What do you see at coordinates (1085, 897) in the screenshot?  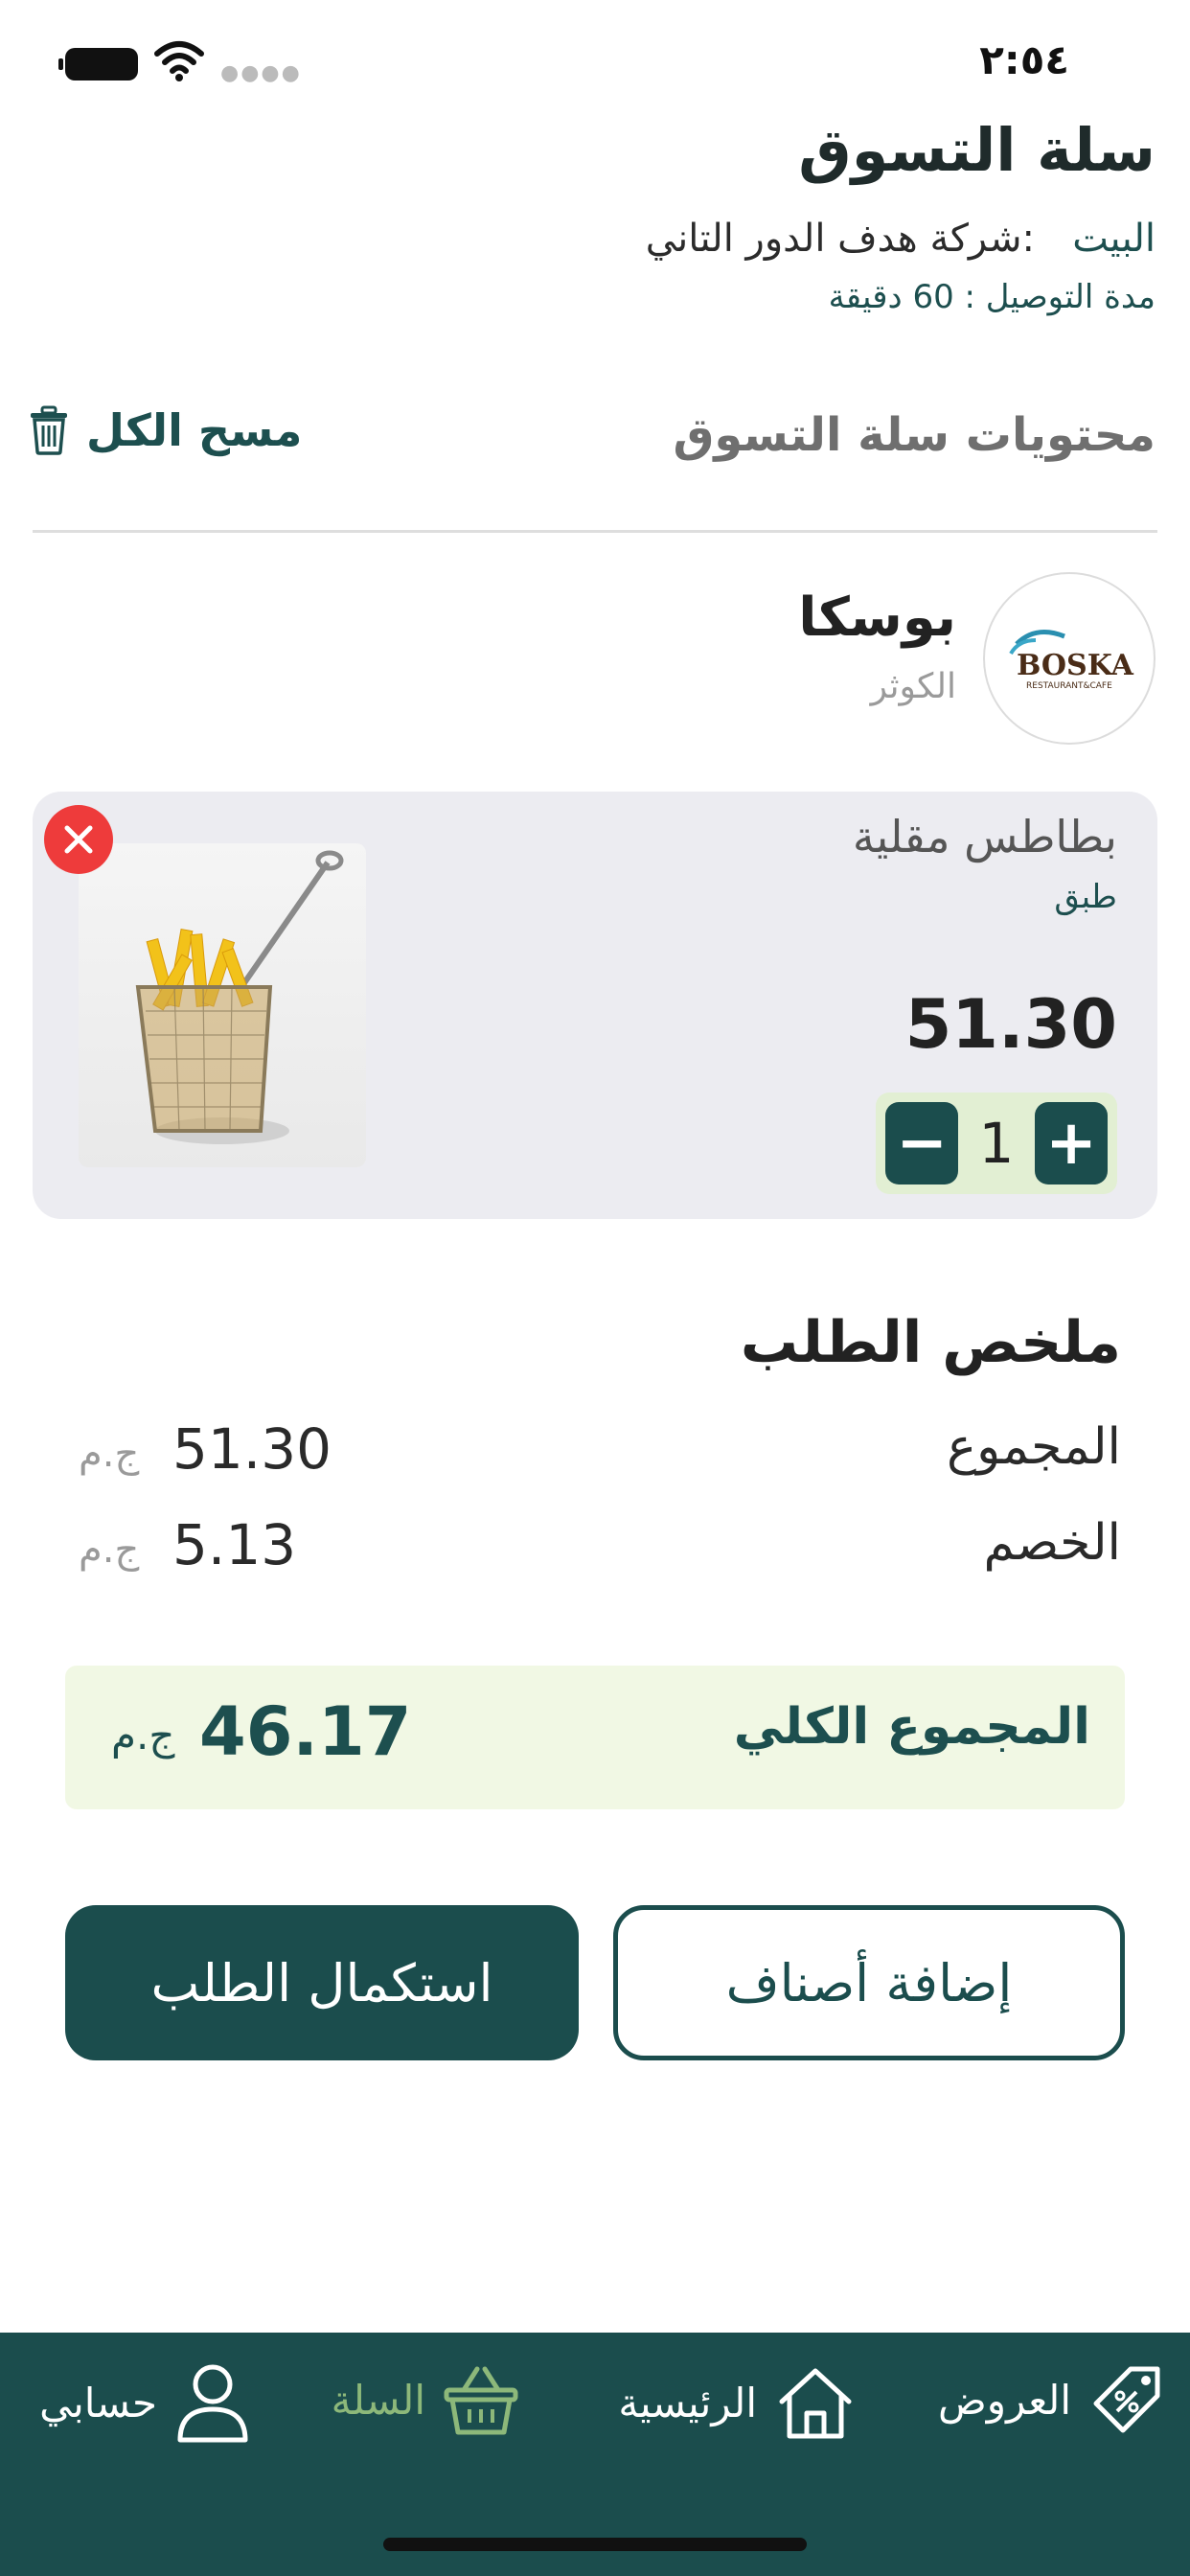 I see `item-type: طبق` at bounding box center [1085, 897].